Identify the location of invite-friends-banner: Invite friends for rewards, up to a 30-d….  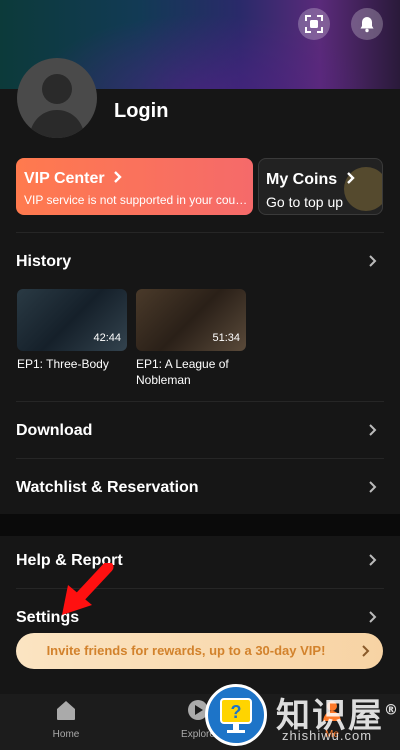
(199, 651).